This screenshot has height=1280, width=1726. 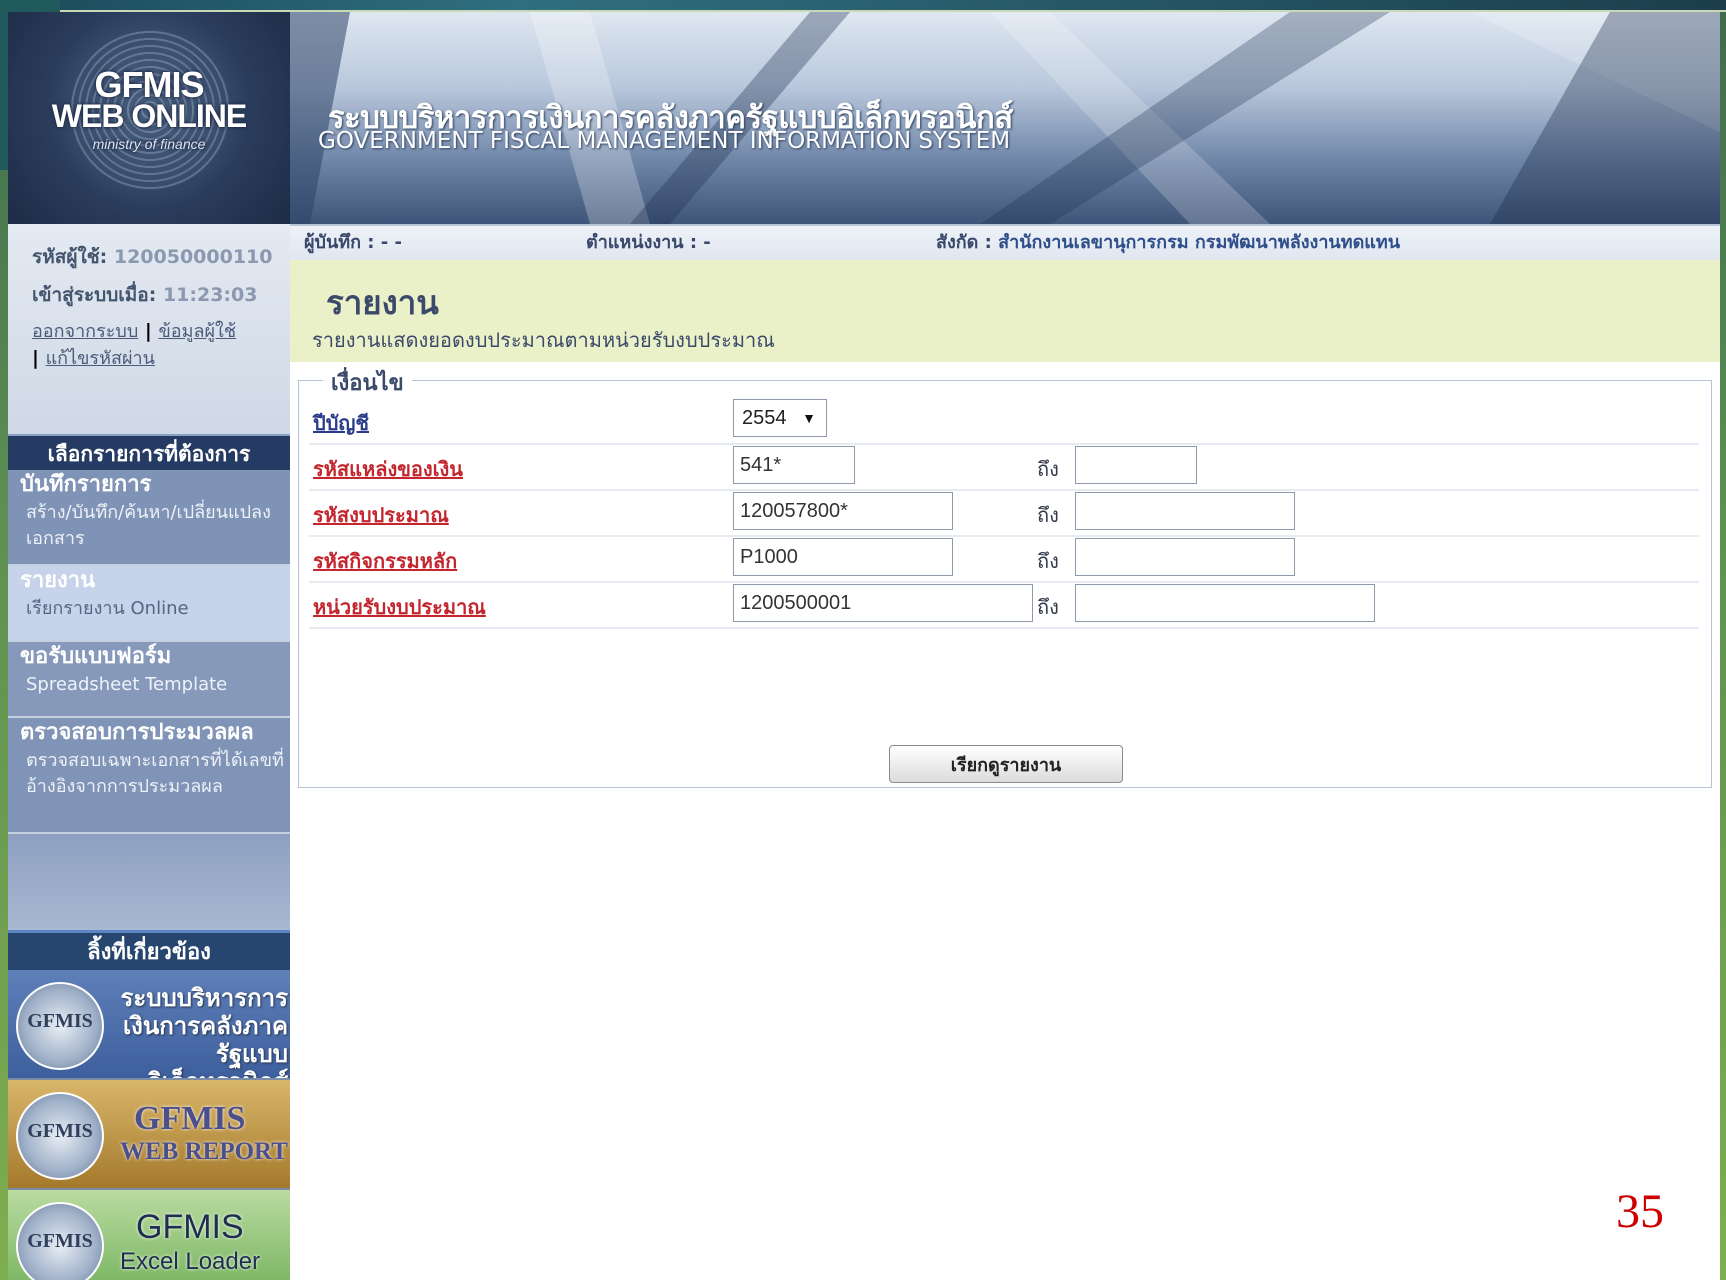 I want to click on fiscal-year-select: 2554 ▼, so click(x=780, y=418).